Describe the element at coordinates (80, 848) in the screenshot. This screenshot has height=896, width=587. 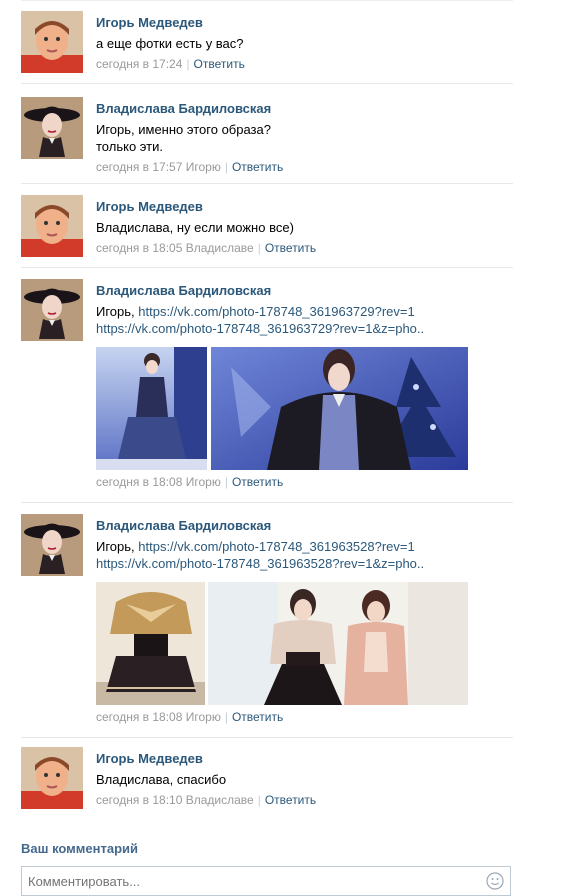
I see `comment-form-title: Ваш комментарий` at that location.